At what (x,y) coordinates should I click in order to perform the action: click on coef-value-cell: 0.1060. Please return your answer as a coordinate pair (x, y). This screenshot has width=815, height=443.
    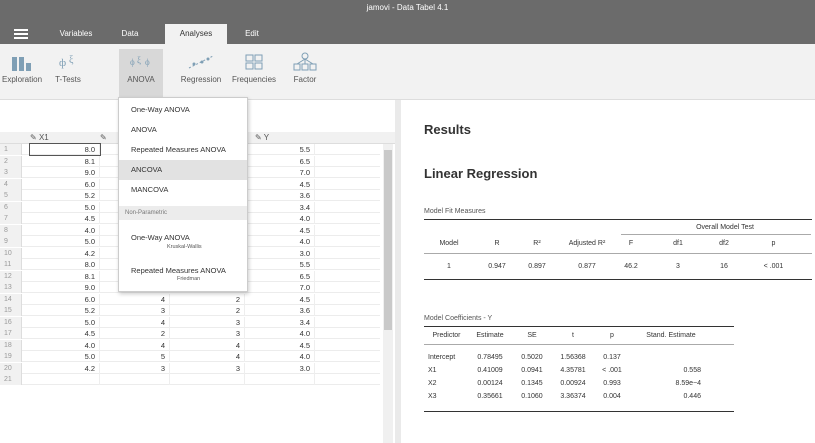
    Looking at the image, I should click on (532, 396).